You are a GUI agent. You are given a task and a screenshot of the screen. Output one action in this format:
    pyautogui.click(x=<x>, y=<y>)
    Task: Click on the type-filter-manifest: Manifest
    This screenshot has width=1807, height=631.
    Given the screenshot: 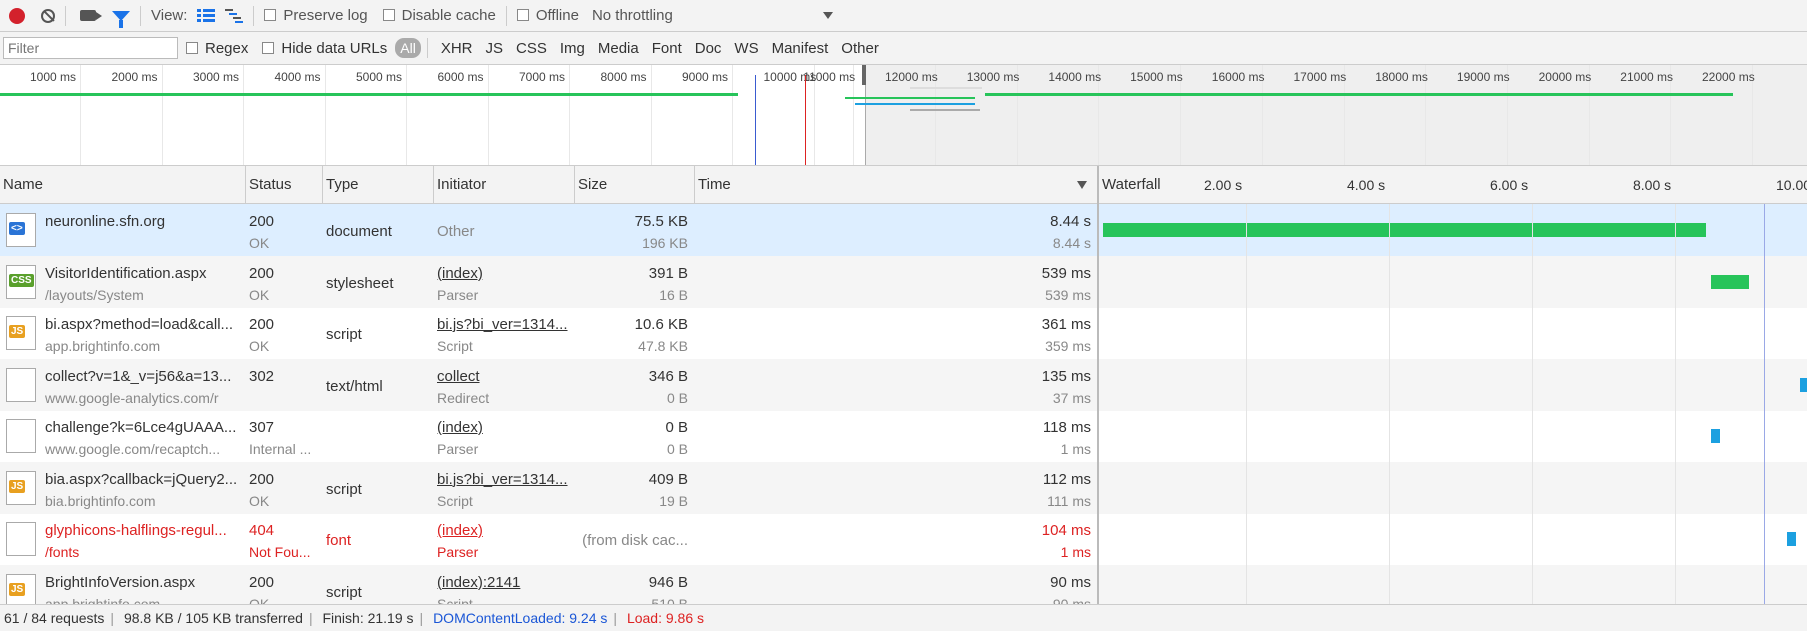 What is the action you would take?
    pyautogui.click(x=800, y=48)
    